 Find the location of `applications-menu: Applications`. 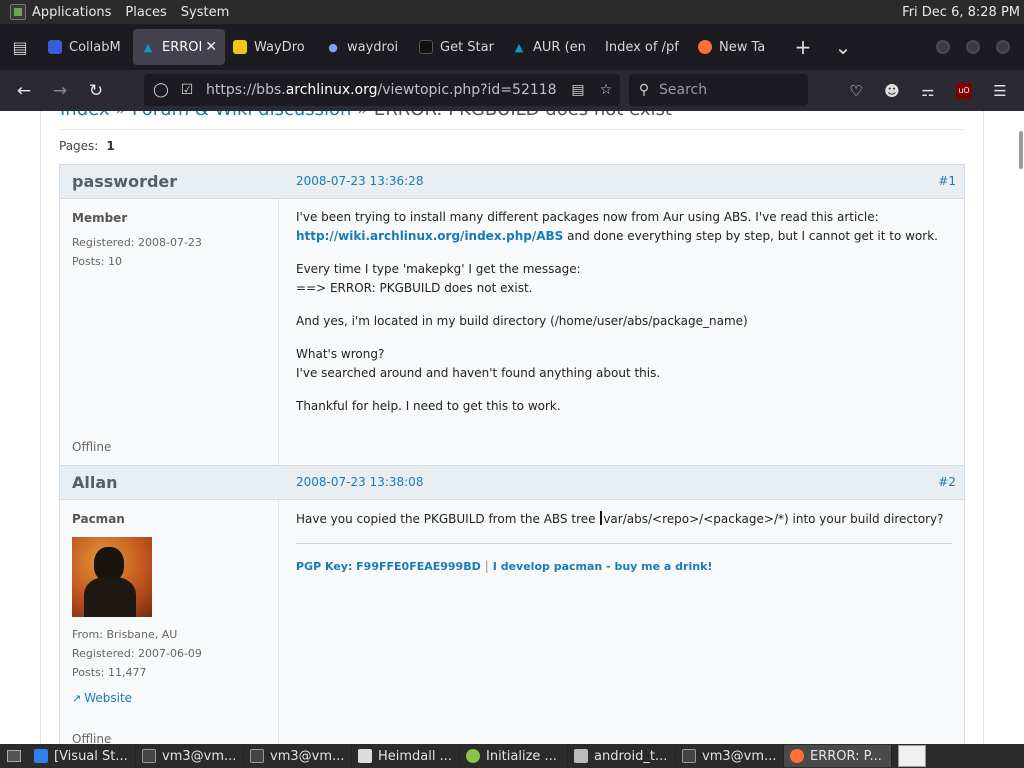

applications-menu: Applications is located at coordinates (71, 12).